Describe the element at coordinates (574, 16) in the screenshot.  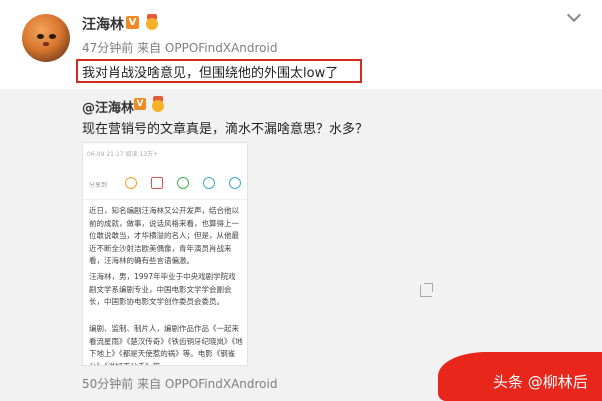
I see `chevron-down-icon` at that location.